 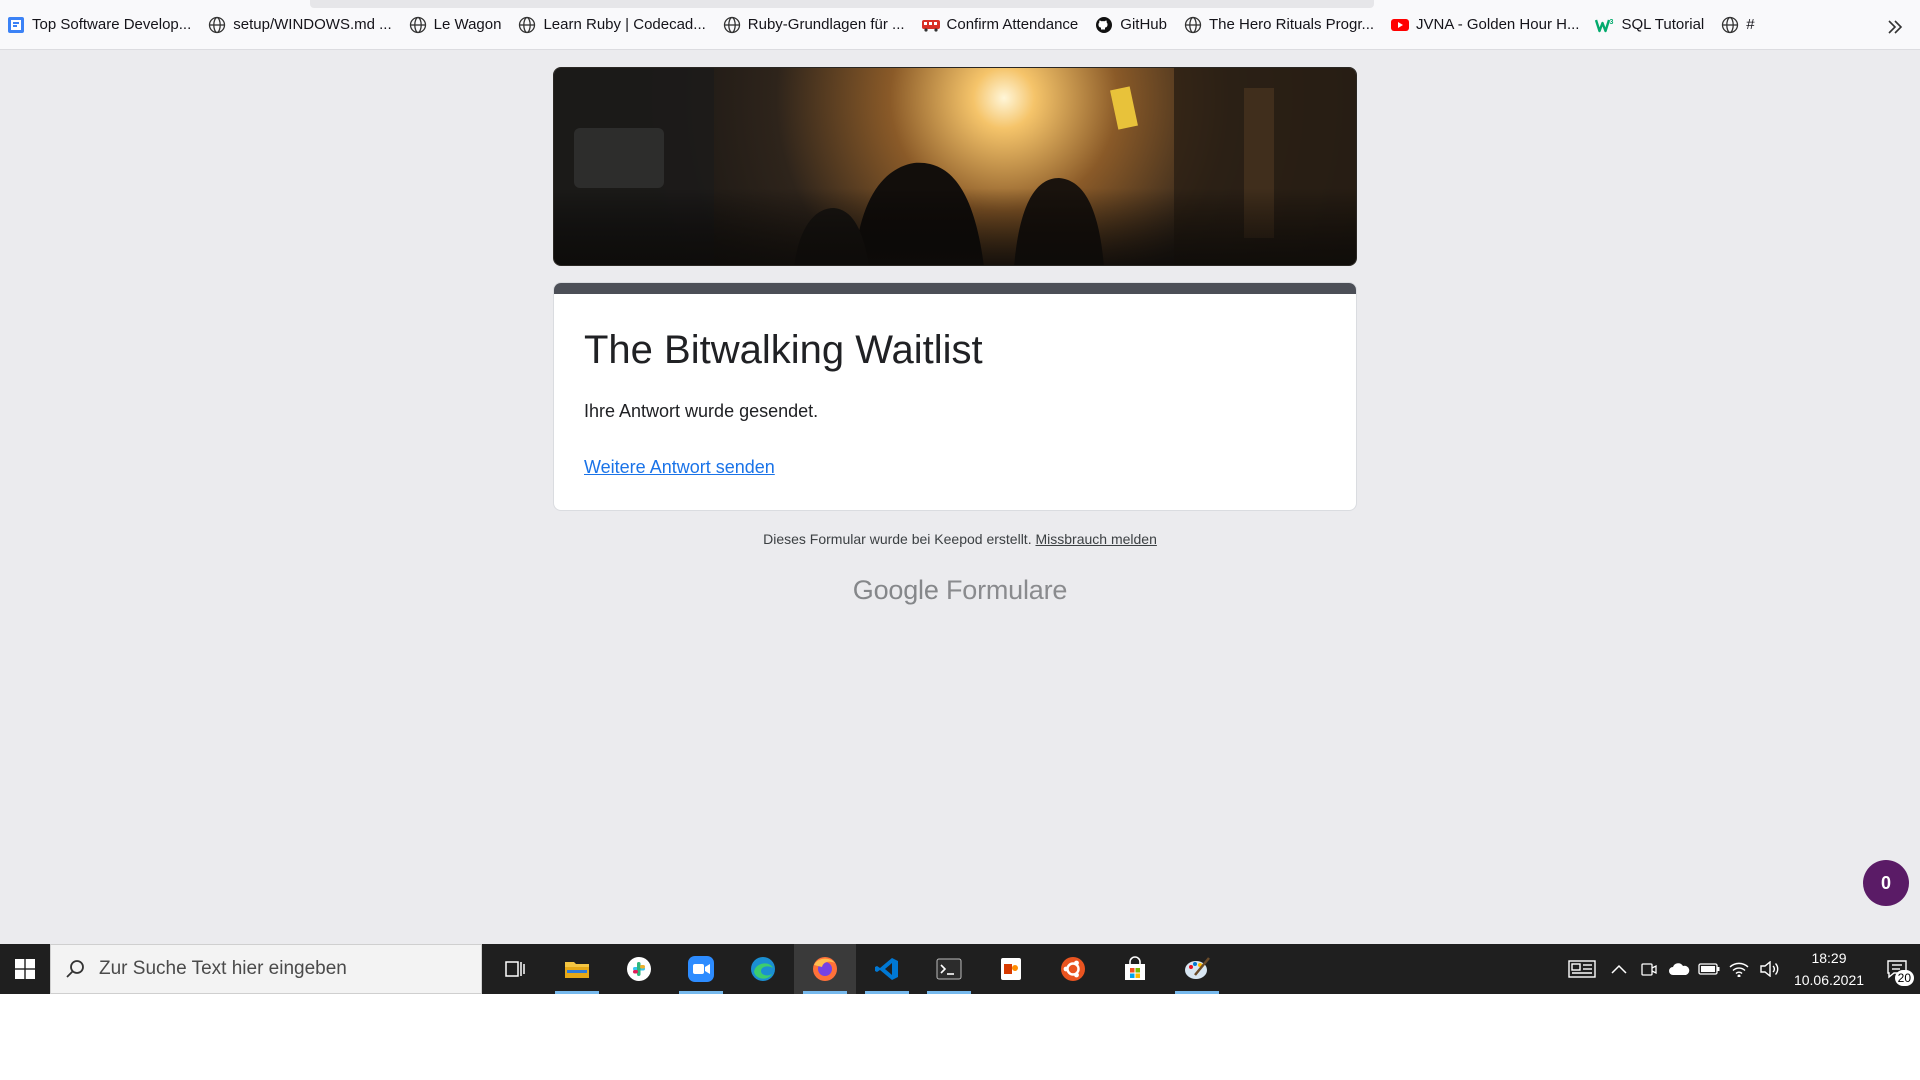 I want to click on bookmark-label: SQL Tutorial, so click(x=1663, y=24).